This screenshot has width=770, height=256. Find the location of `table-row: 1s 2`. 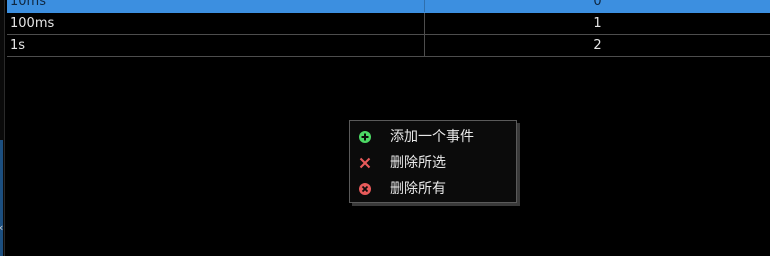

table-row: 1s 2 is located at coordinates (388, 45).